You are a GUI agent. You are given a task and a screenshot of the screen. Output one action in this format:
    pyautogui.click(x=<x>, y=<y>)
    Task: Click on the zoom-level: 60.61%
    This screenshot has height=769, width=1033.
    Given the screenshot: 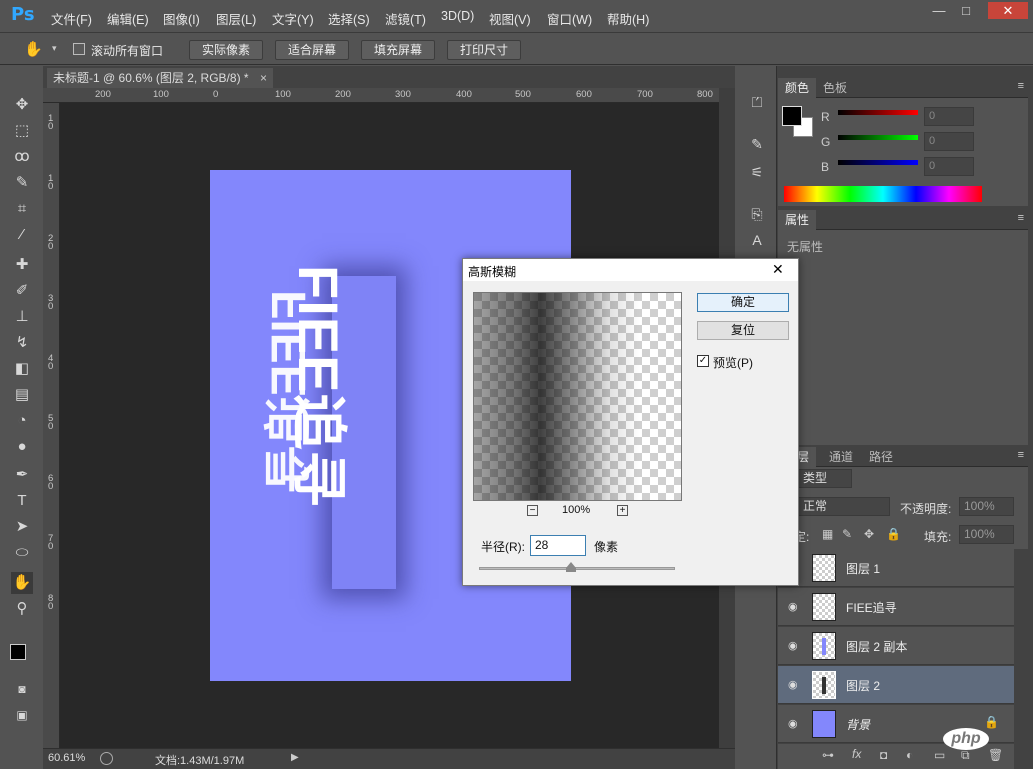 What is the action you would take?
    pyautogui.click(x=66, y=758)
    